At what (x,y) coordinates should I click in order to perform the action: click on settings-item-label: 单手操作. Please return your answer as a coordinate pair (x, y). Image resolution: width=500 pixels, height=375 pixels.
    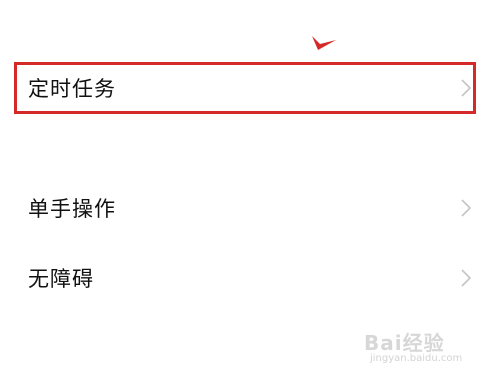
    Looking at the image, I should click on (72, 209).